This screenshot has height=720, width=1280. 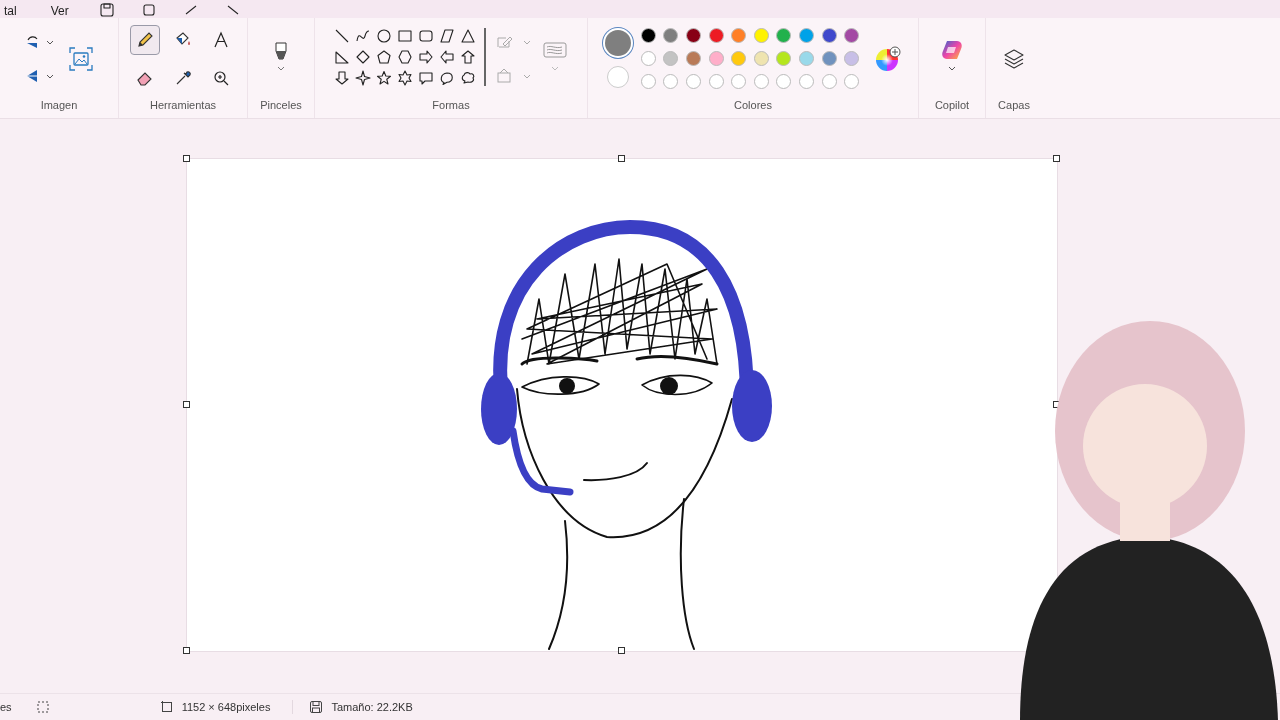 What do you see at coordinates (447, 35) in the screenshot?
I see `shape-polygon-icon` at bounding box center [447, 35].